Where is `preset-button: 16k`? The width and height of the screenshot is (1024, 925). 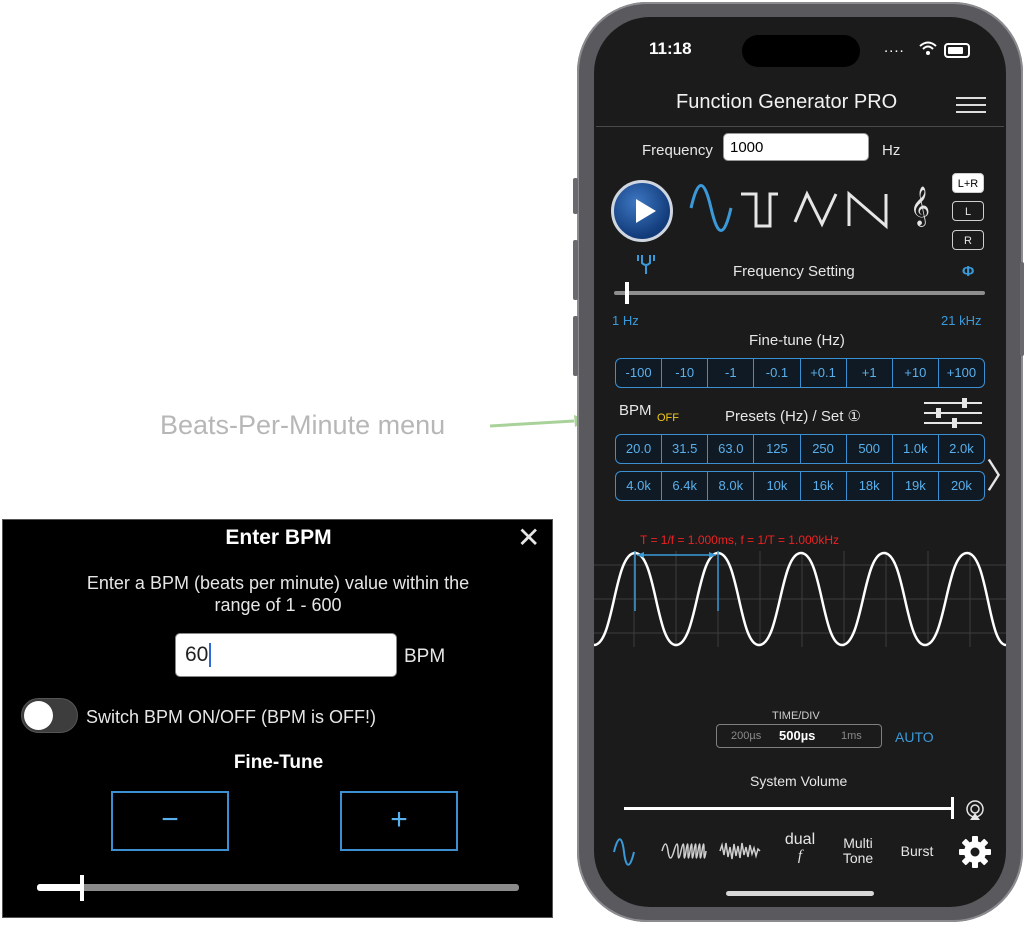 preset-button: 16k is located at coordinates (824, 486).